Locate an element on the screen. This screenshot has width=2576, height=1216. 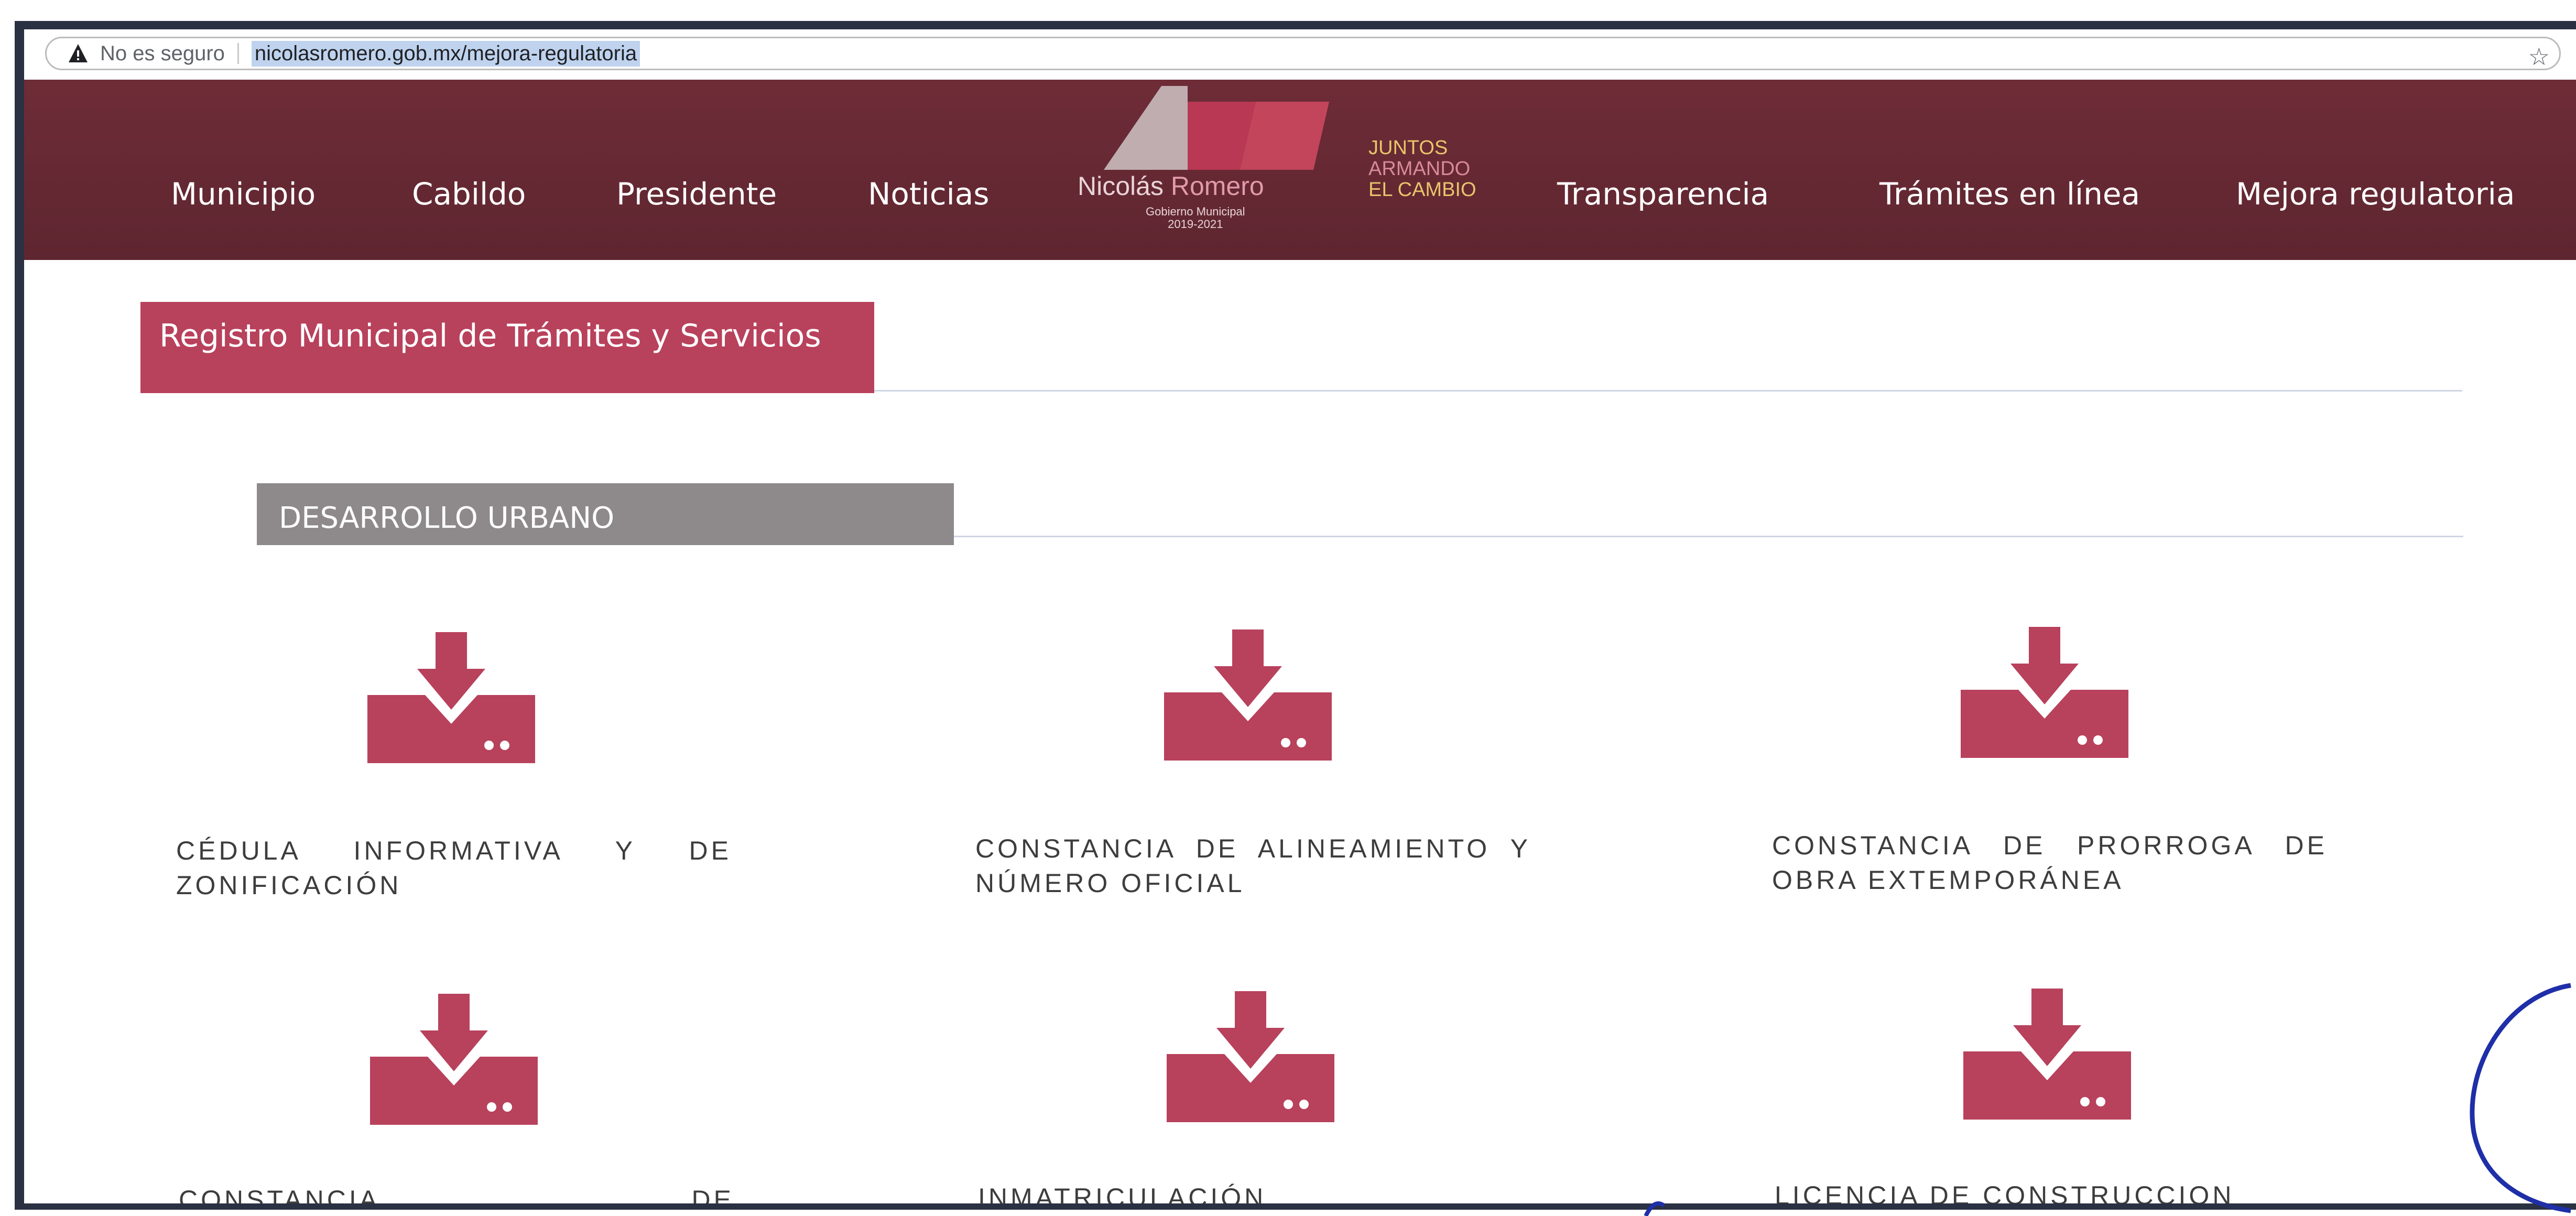
nav-cabildo: Cabildo is located at coordinates (469, 194).